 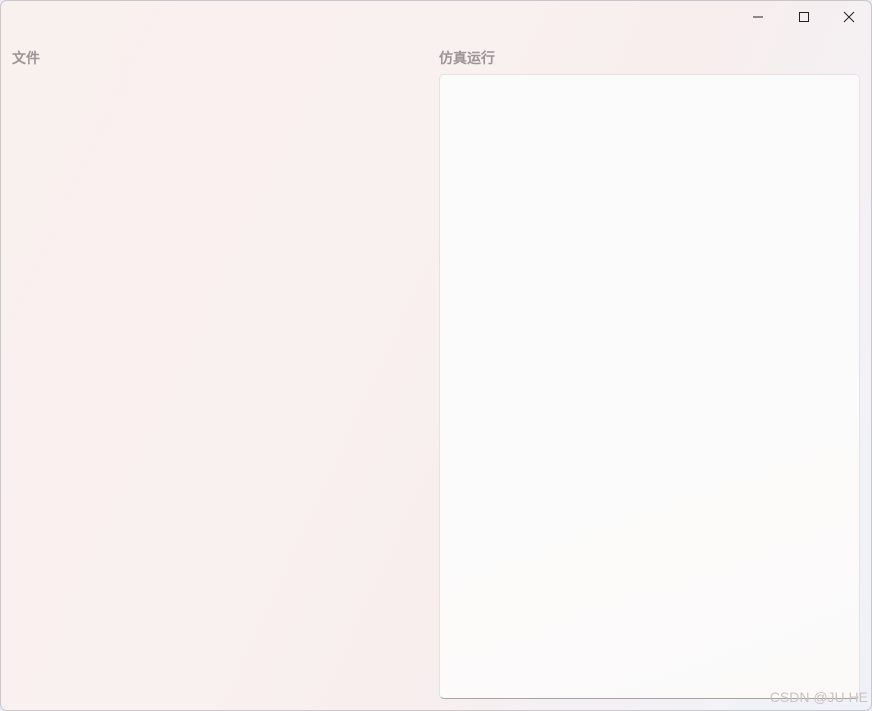 What do you see at coordinates (26, 59) in the screenshot?
I see `files-section-title: 文件` at bounding box center [26, 59].